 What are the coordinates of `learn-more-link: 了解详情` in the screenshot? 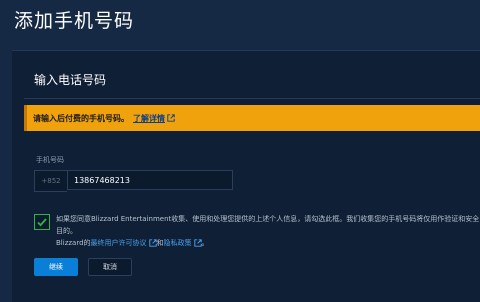 It's located at (154, 118).